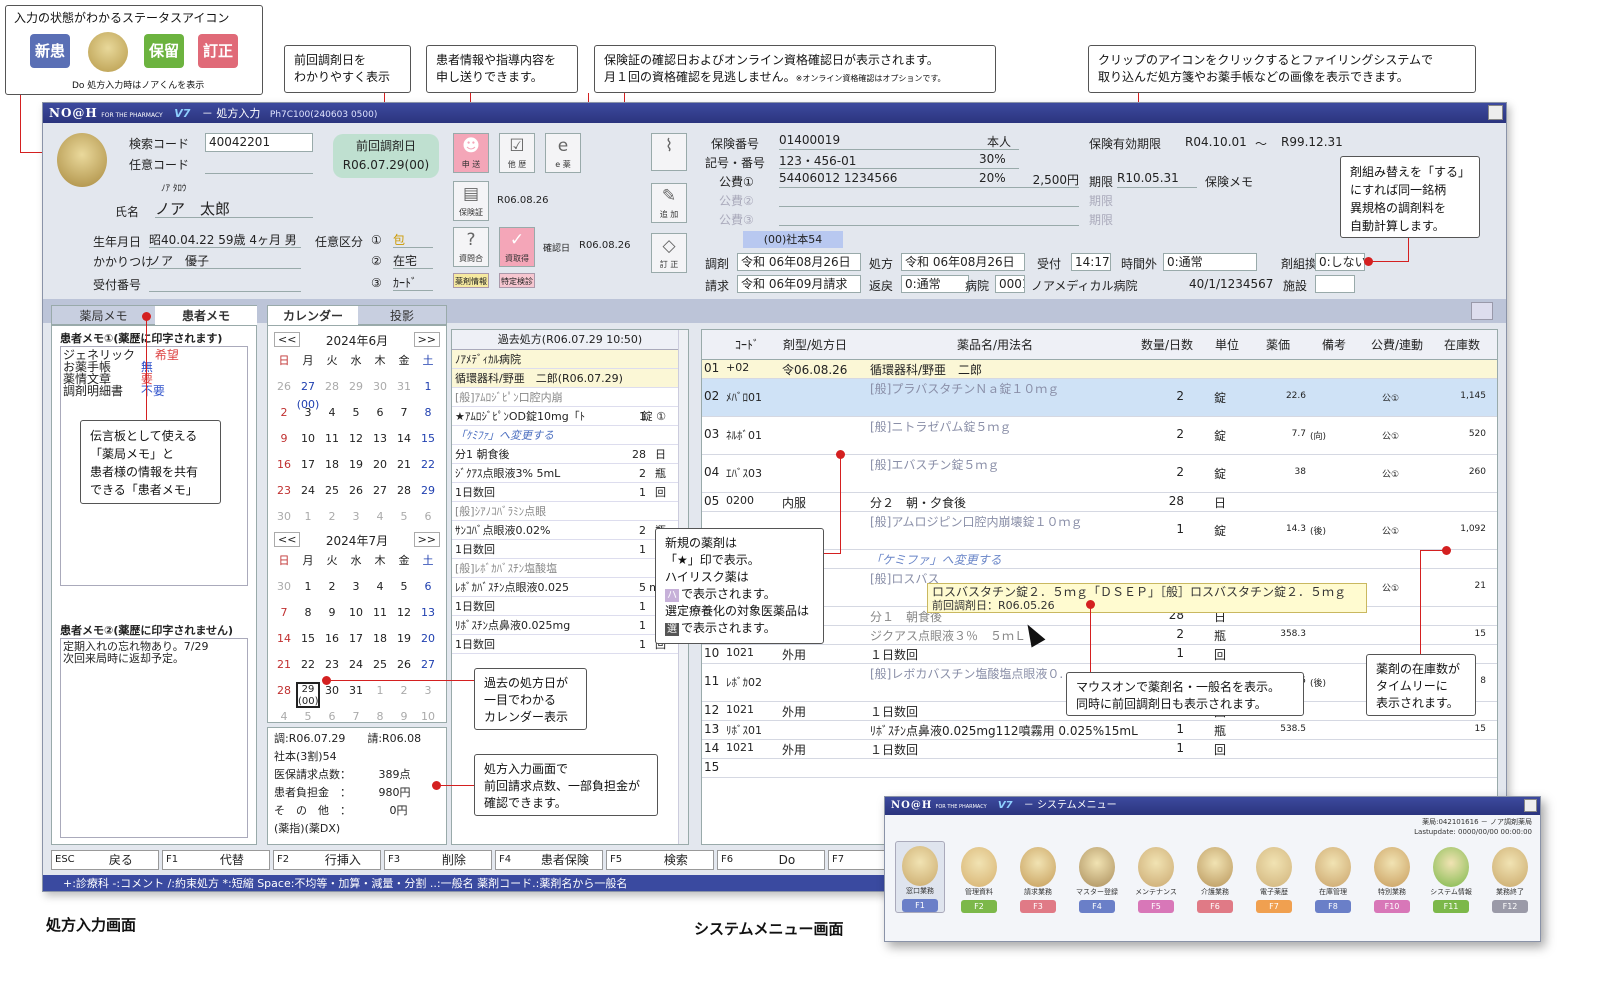 Image resolution: width=1600 pixels, height=987 pixels. Describe the element at coordinates (1091, 262) in the screenshot. I see `reception-time: 14:17` at that location.